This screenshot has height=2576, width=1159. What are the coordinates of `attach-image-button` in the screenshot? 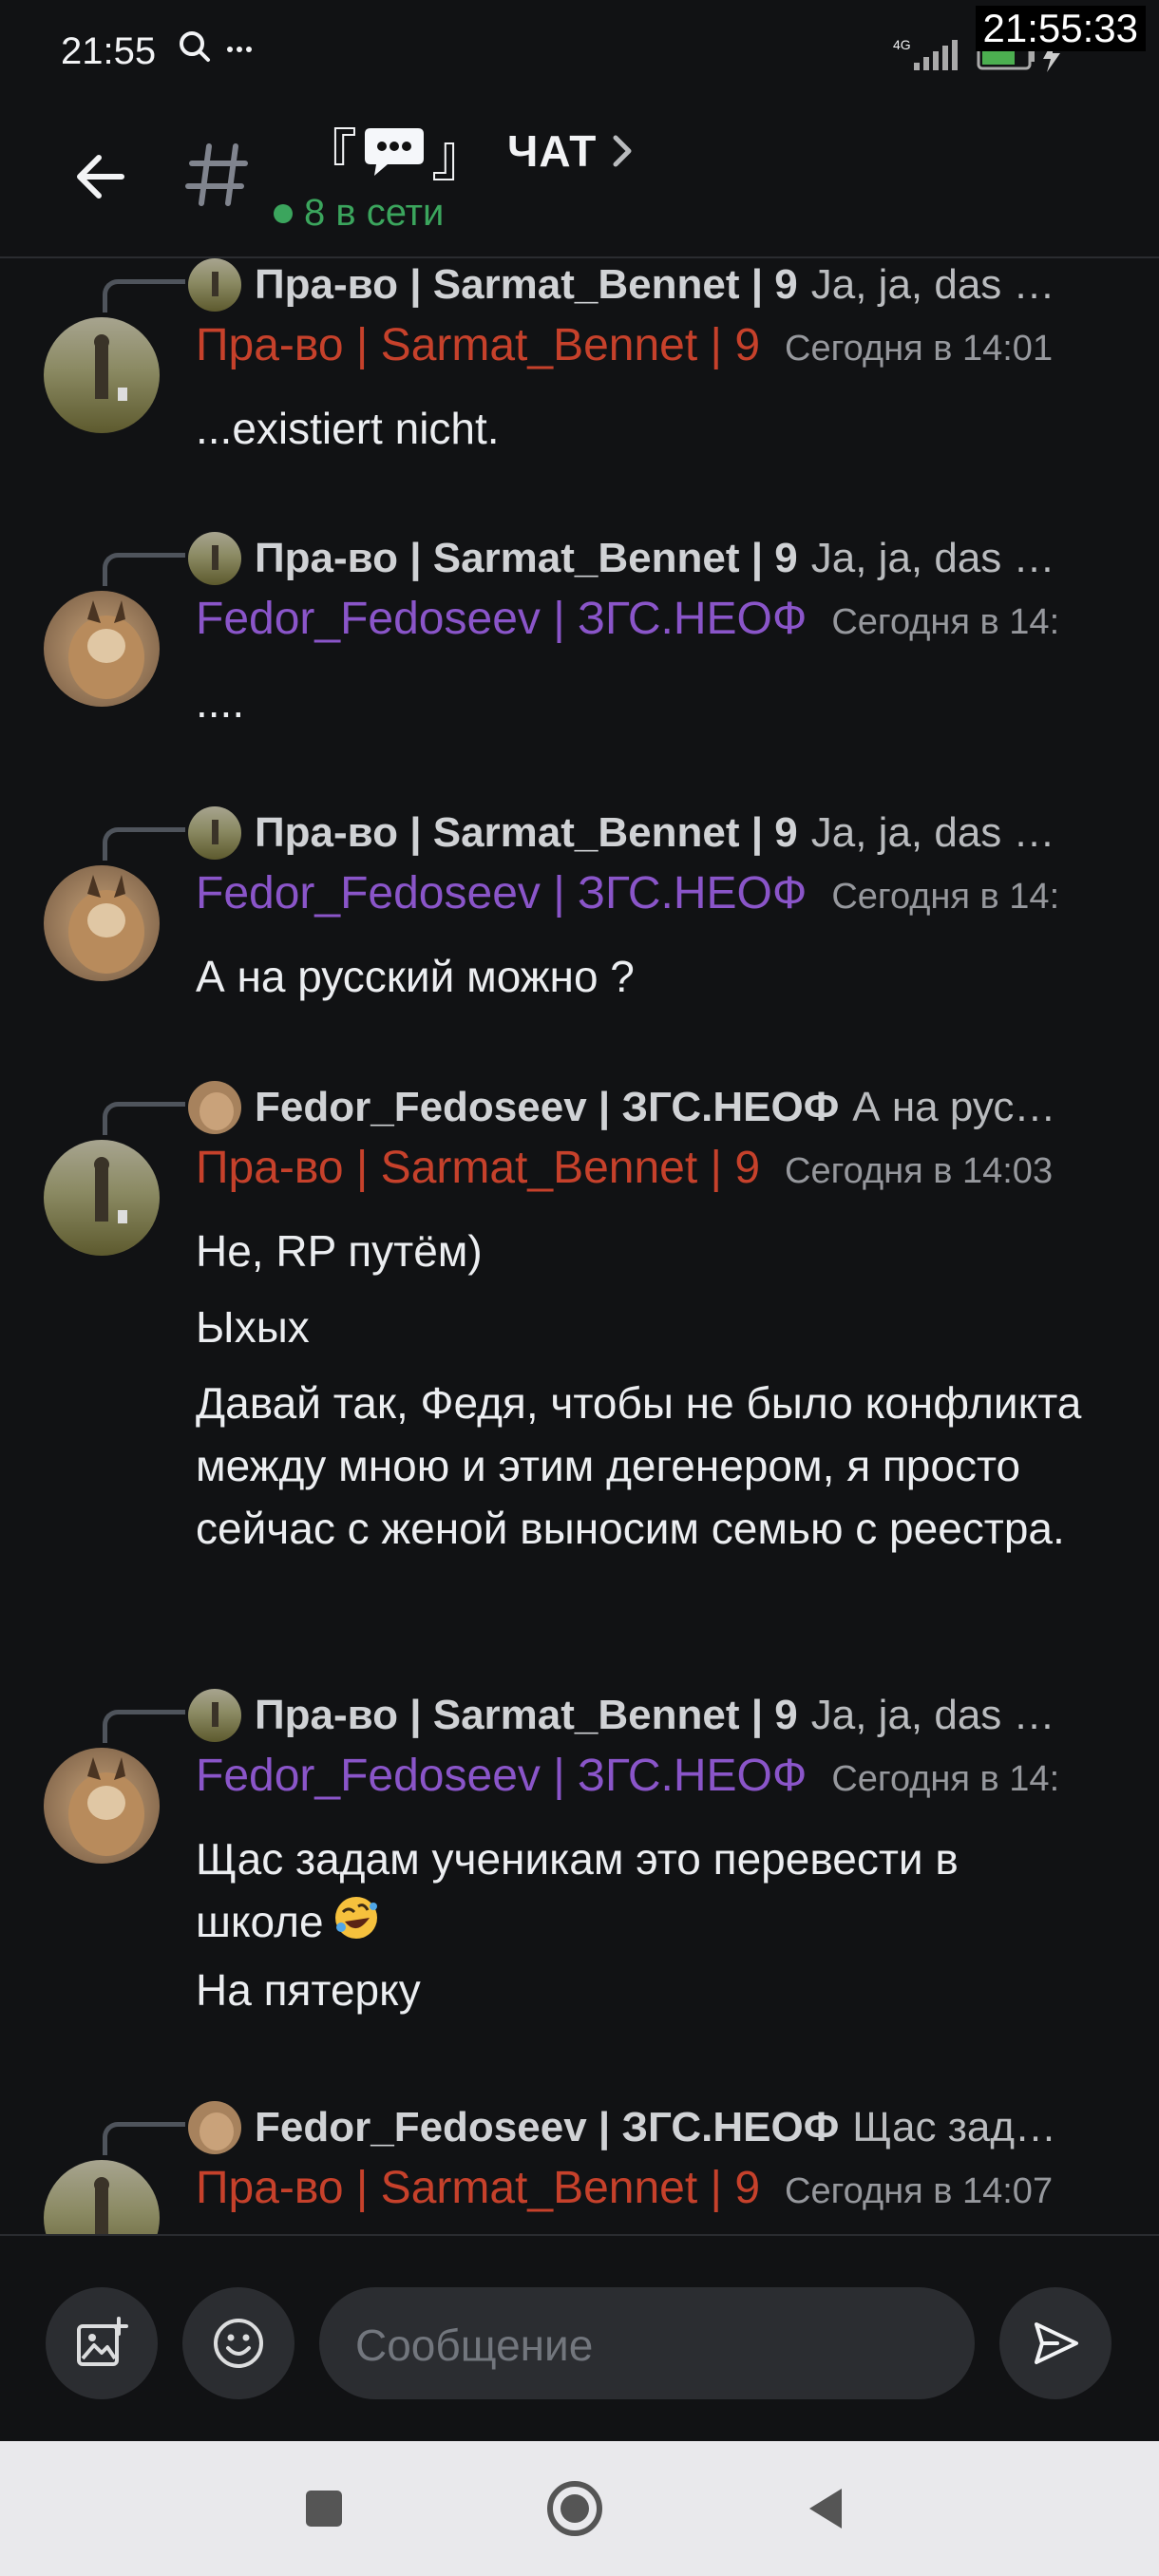 It's located at (102, 2343).